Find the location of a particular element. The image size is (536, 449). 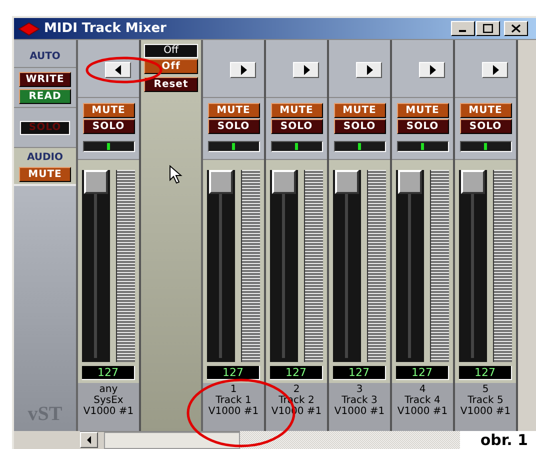

mouse-cursor-icon is located at coordinates (176, 175).